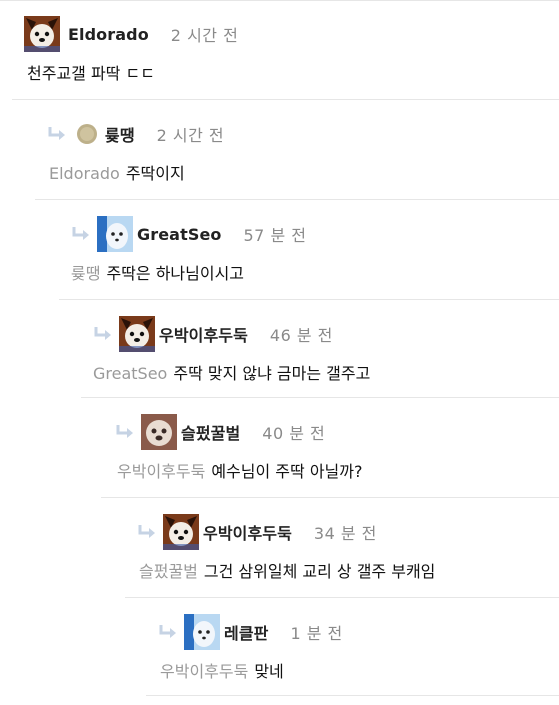  I want to click on comment-time: 34 분 전, so click(345, 533).